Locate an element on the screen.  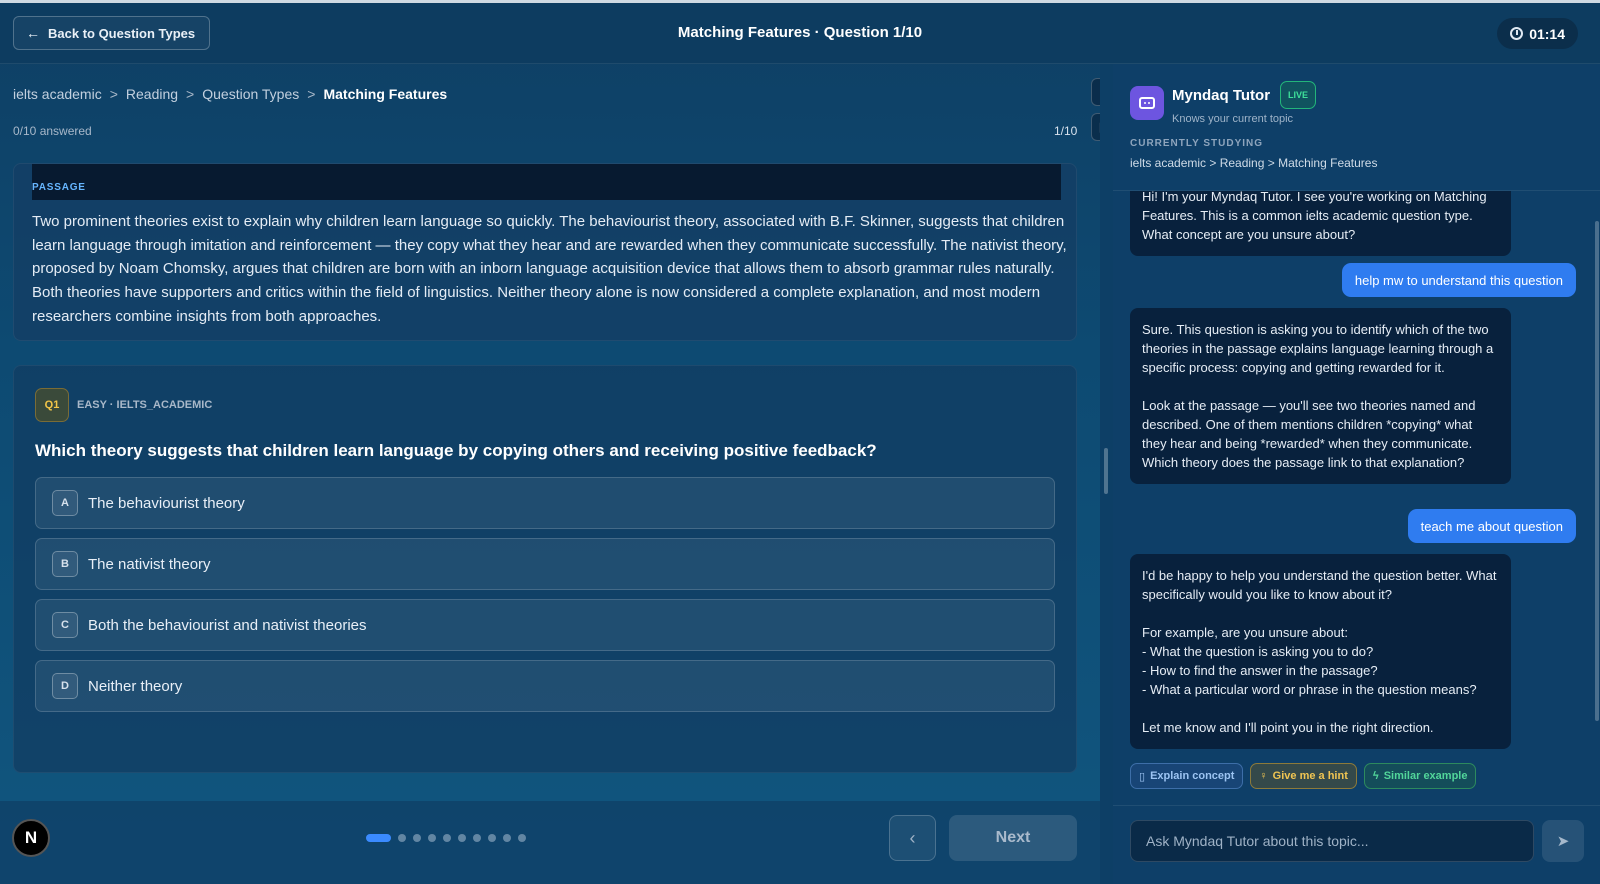
breadcrumb-current: Matching Features is located at coordinates (385, 94).